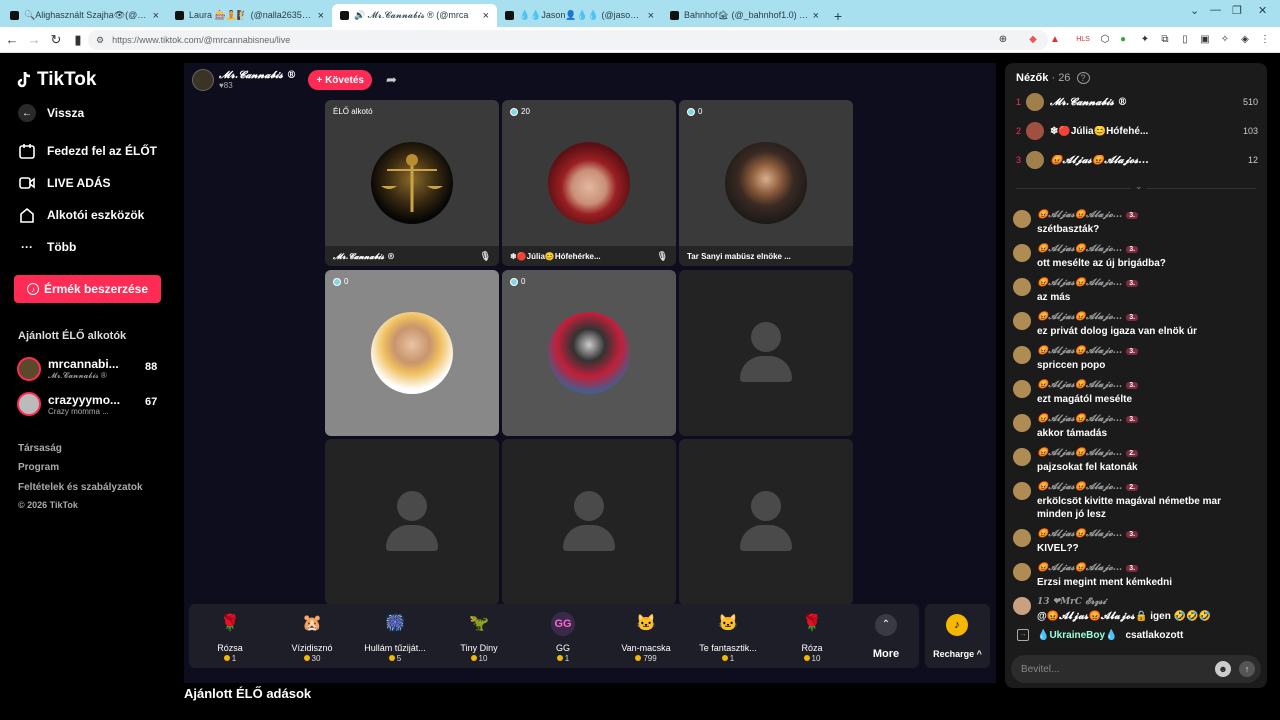 The image size is (1280, 720). Describe the element at coordinates (957, 636) in the screenshot. I see `recharge-button: ♪ Recharge ^` at that location.